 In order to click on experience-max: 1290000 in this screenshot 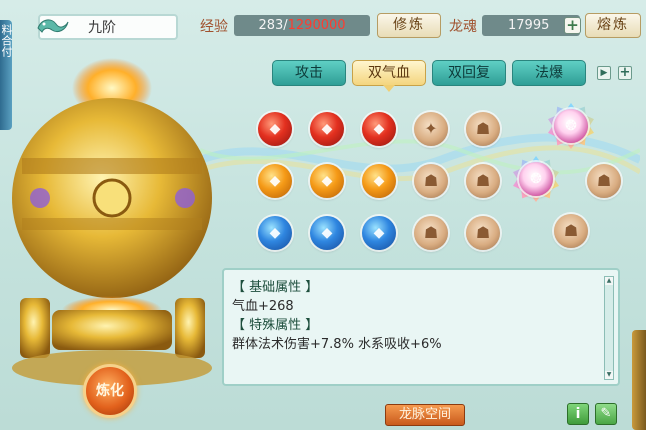, I will do `click(316, 25)`.